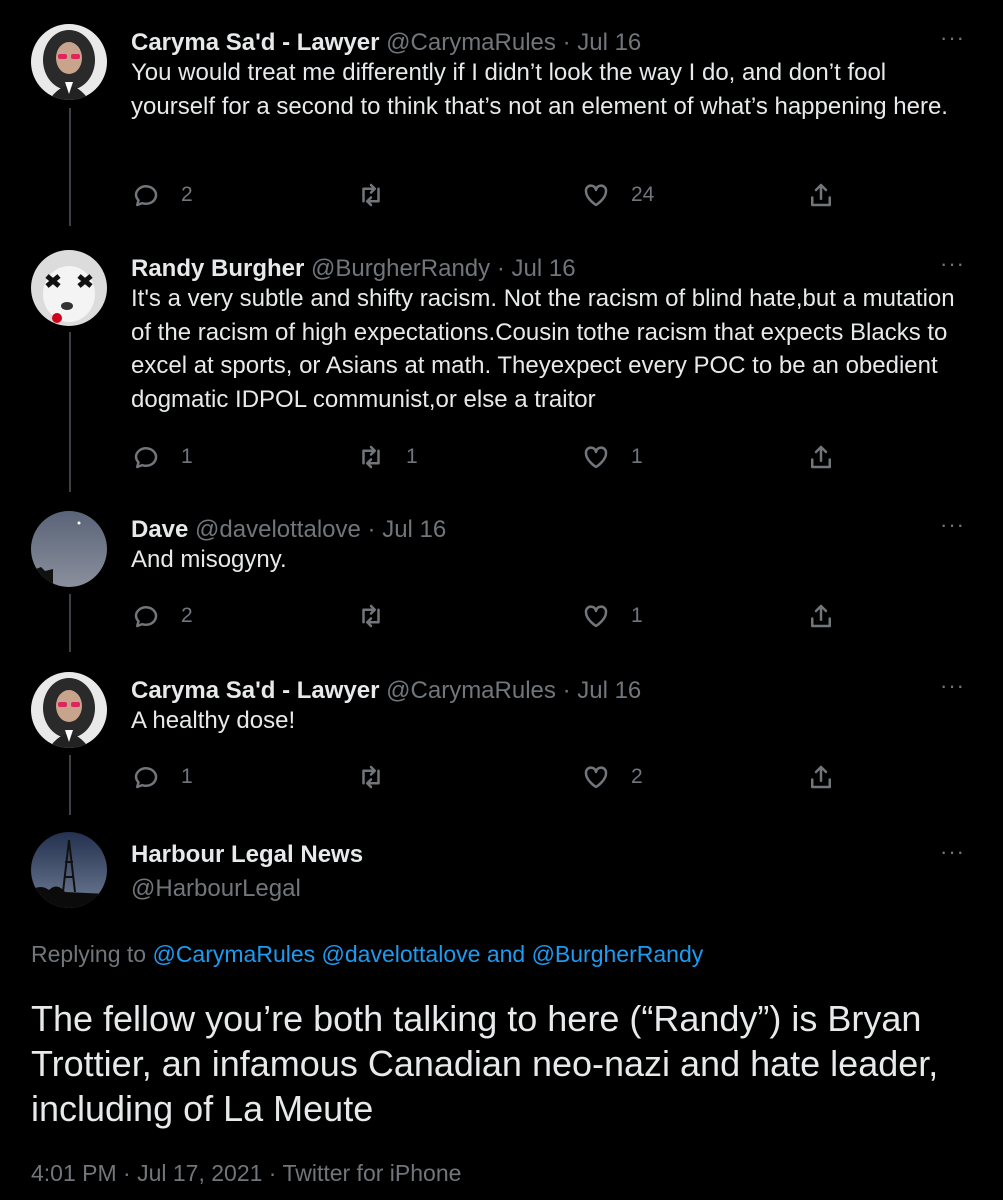  I want to click on main-tweet-name: Harbour Legal News, so click(247, 855).